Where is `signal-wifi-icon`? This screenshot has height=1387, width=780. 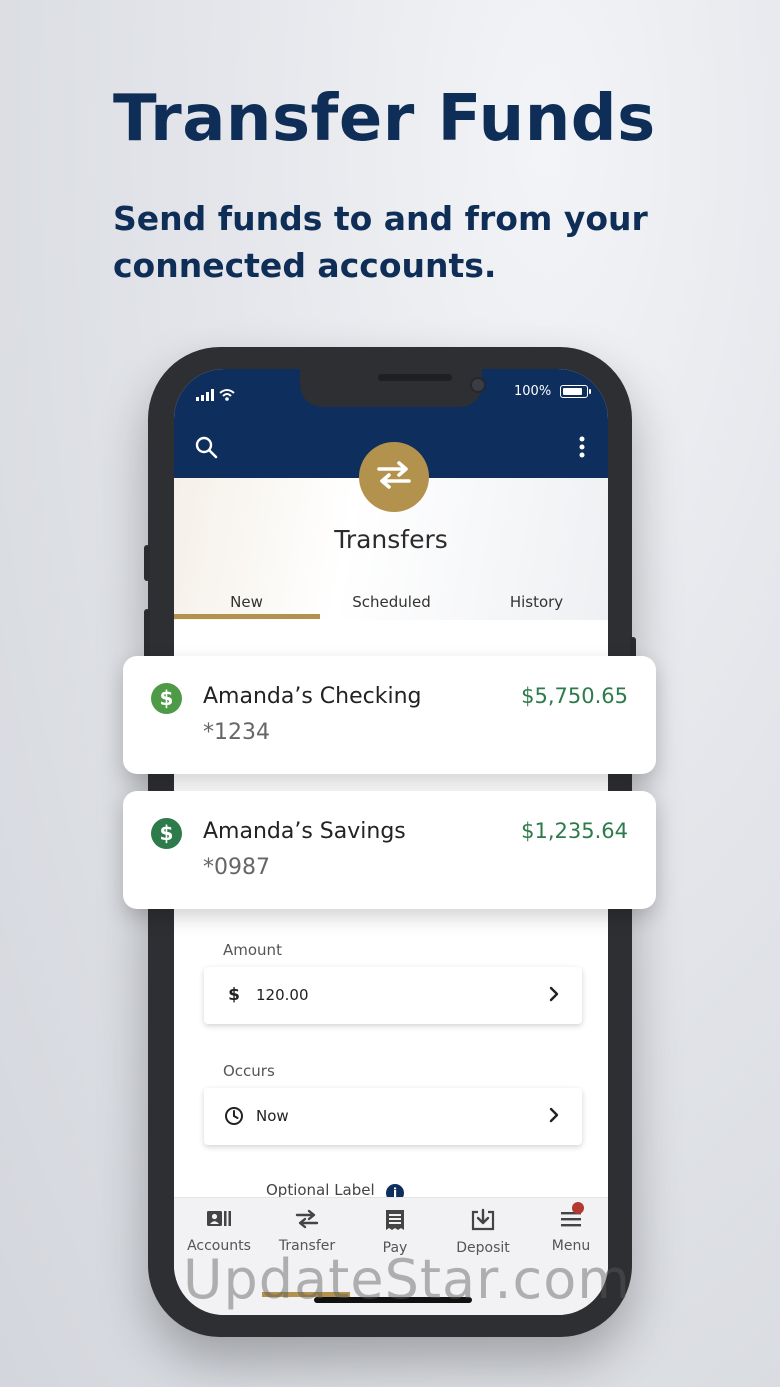 signal-wifi-icon is located at coordinates (218, 396).